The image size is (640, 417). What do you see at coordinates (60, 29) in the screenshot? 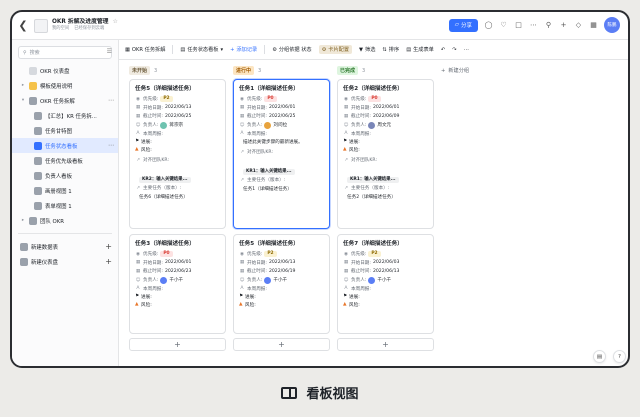
I see `location-label: 我的空间` at bounding box center [60, 29].